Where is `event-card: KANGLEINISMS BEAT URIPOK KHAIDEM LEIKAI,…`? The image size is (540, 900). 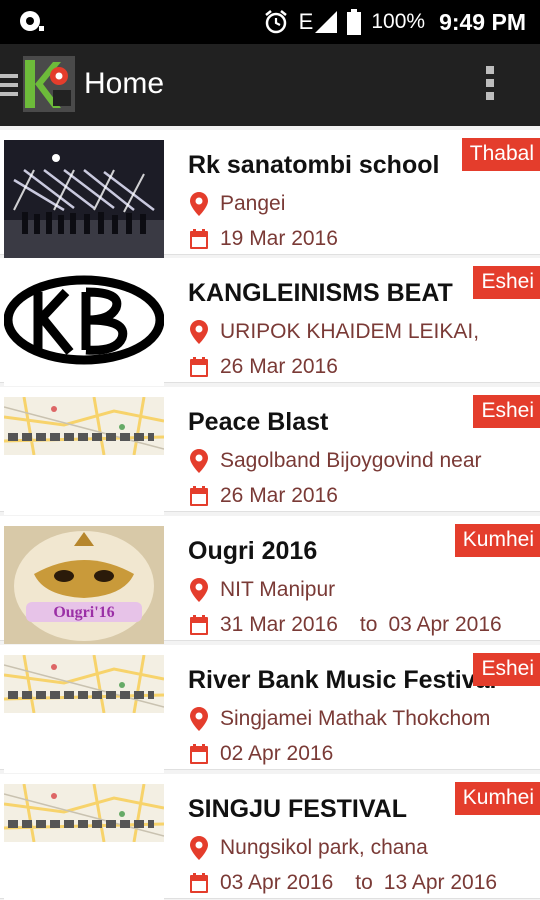 event-card: KANGLEINISMS BEAT URIPOK KHAIDEM LEIKAI,… is located at coordinates (270, 322).